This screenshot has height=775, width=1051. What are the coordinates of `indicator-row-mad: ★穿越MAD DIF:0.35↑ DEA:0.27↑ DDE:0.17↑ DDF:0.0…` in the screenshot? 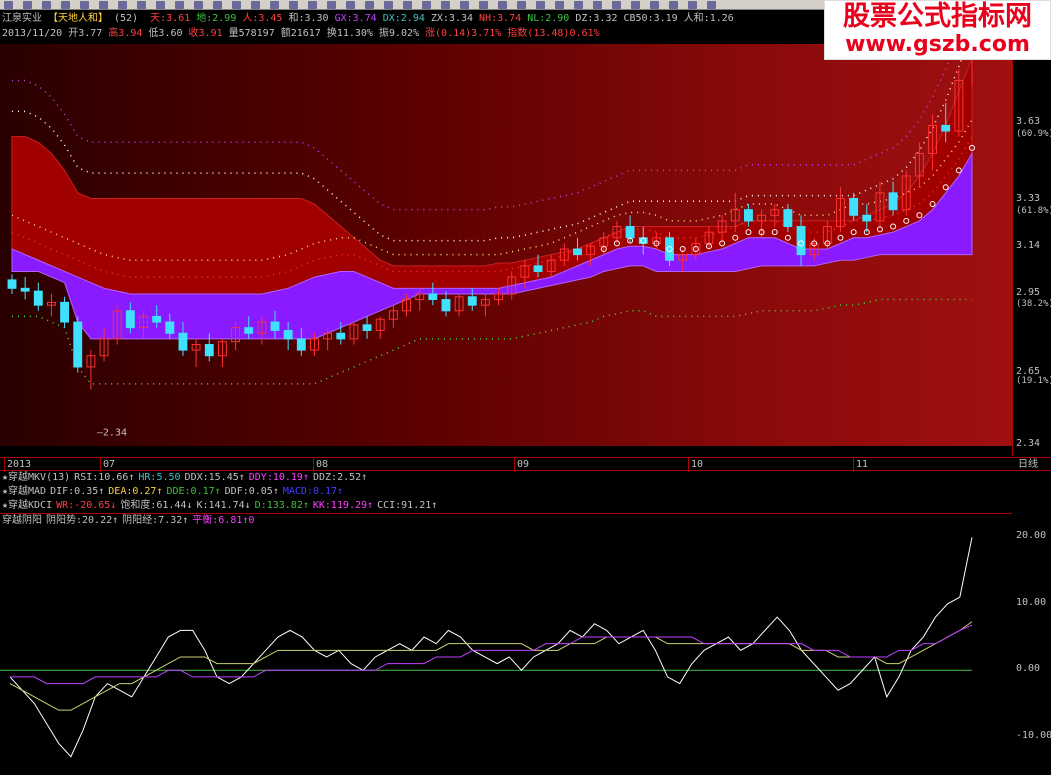 It's located at (174, 491).